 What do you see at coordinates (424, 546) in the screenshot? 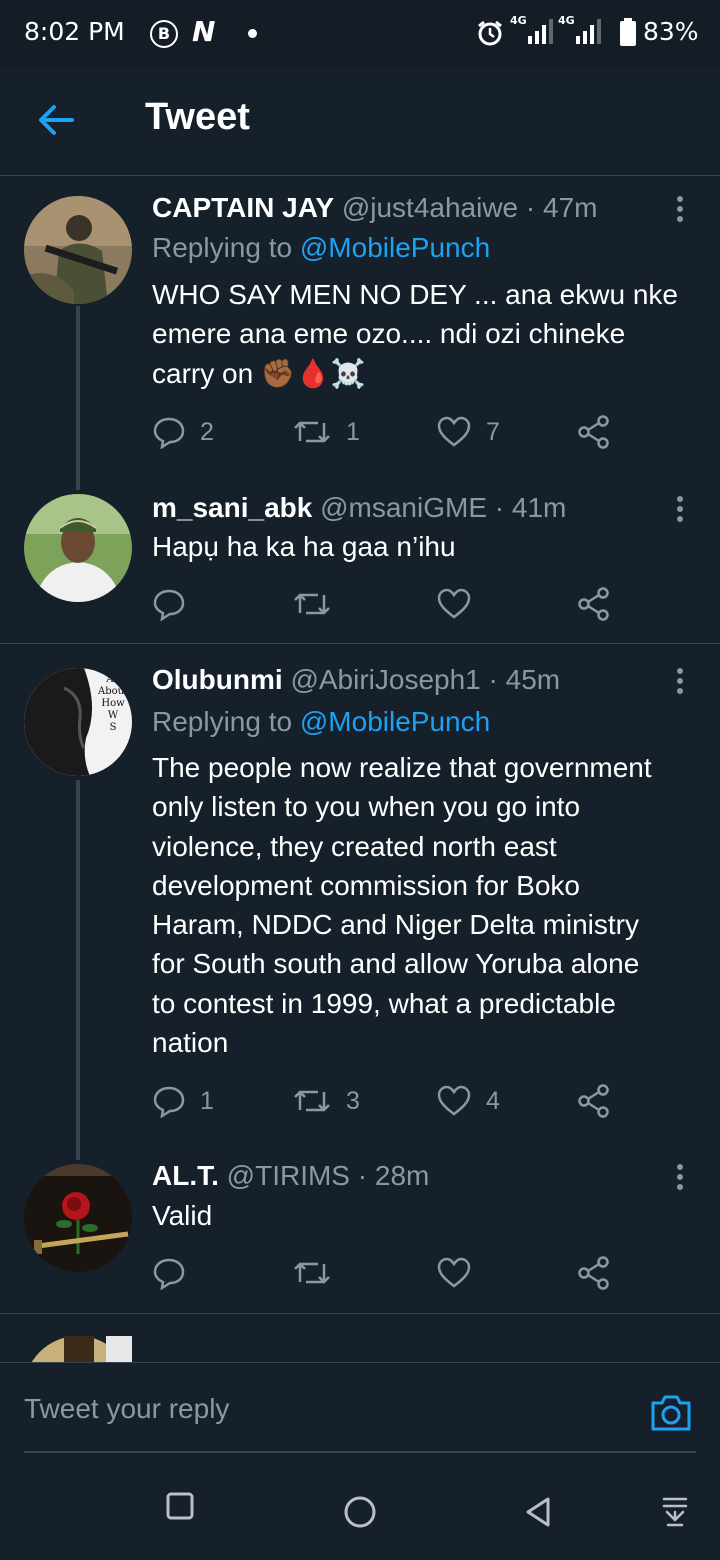
I see `tweet-text: Hapụ ha ka ha gaa n’ihu` at bounding box center [424, 546].